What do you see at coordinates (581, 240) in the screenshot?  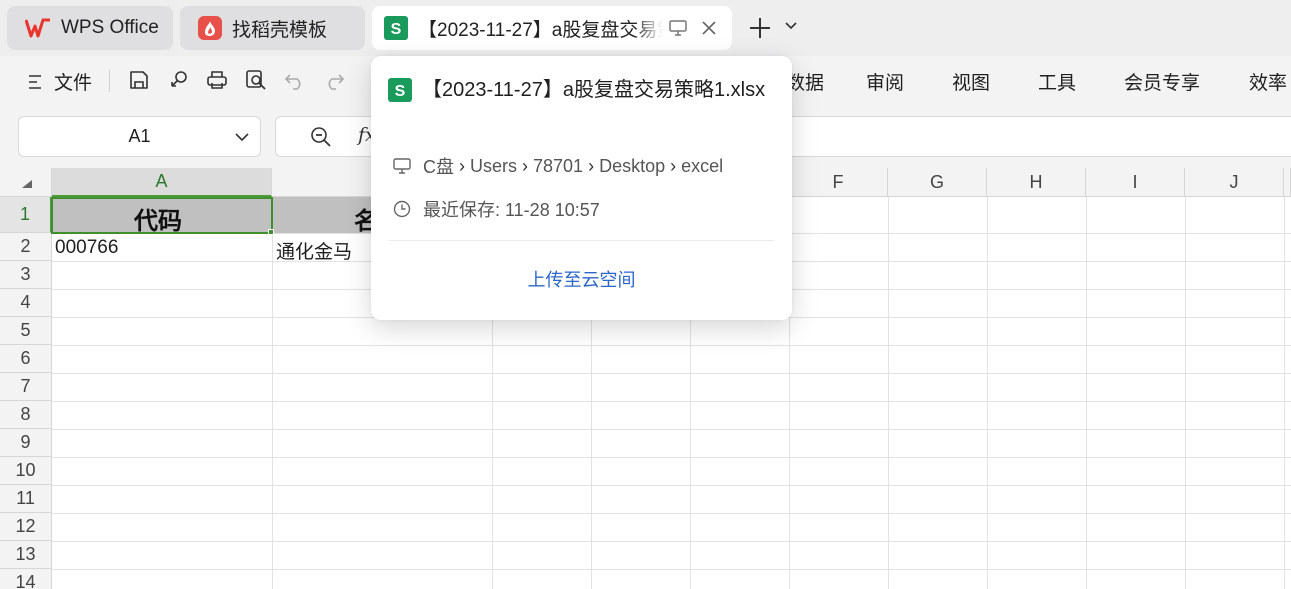 I see `popup-divider` at bounding box center [581, 240].